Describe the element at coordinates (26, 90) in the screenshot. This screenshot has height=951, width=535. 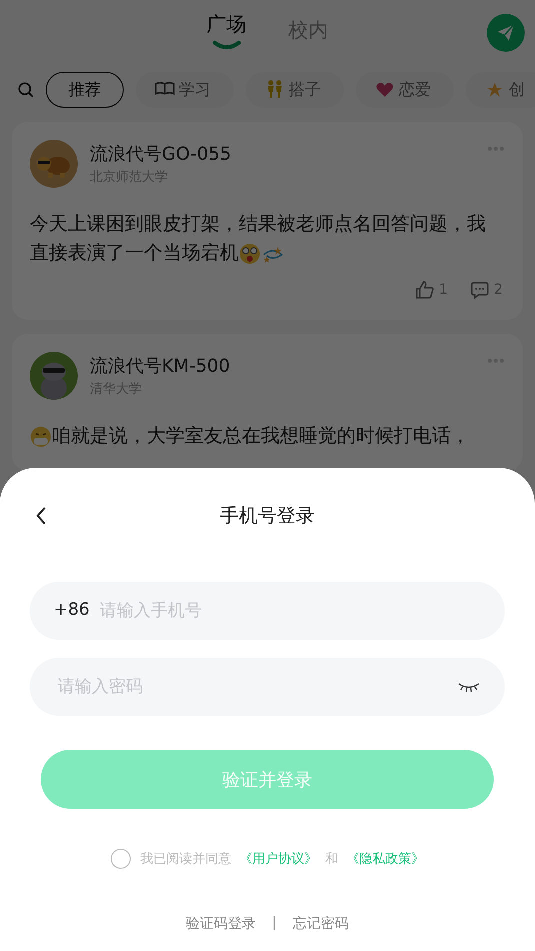
I see `search-icon` at that location.